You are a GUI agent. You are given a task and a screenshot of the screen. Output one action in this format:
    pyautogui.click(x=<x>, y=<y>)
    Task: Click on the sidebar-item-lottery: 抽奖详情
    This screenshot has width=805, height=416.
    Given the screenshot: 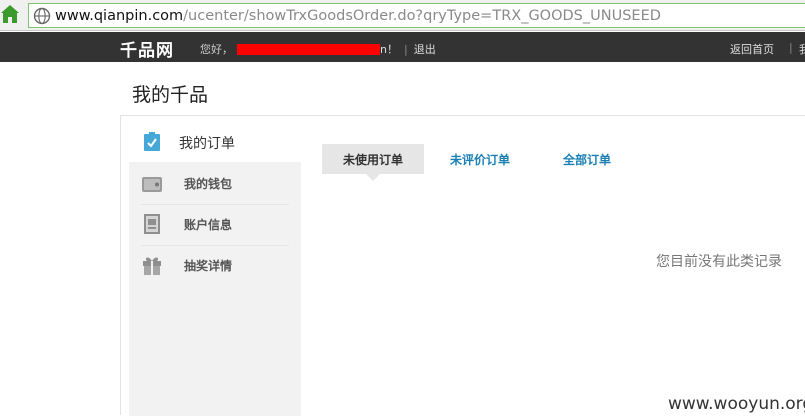 What is the action you would take?
    pyautogui.click(x=215, y=265)
    